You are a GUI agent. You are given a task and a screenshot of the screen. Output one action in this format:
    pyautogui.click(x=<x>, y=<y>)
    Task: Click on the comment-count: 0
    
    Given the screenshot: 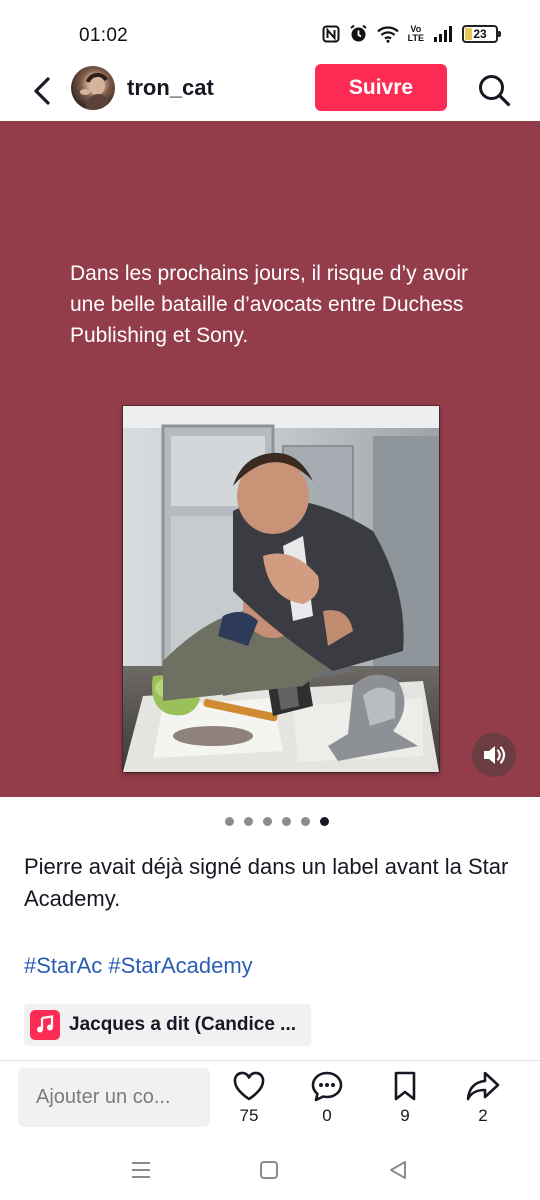 What is the action you would take?
    pyautogui.click(x=327, y=1115)
    